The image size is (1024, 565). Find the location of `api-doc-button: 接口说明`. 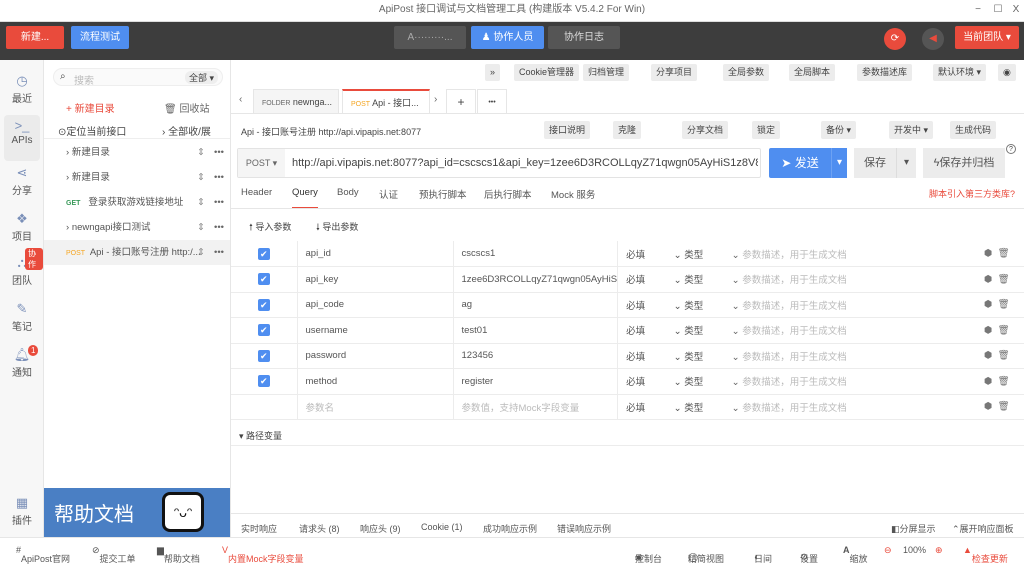

api-doc-button: 接口说明 is located at coordinates (567, 130).